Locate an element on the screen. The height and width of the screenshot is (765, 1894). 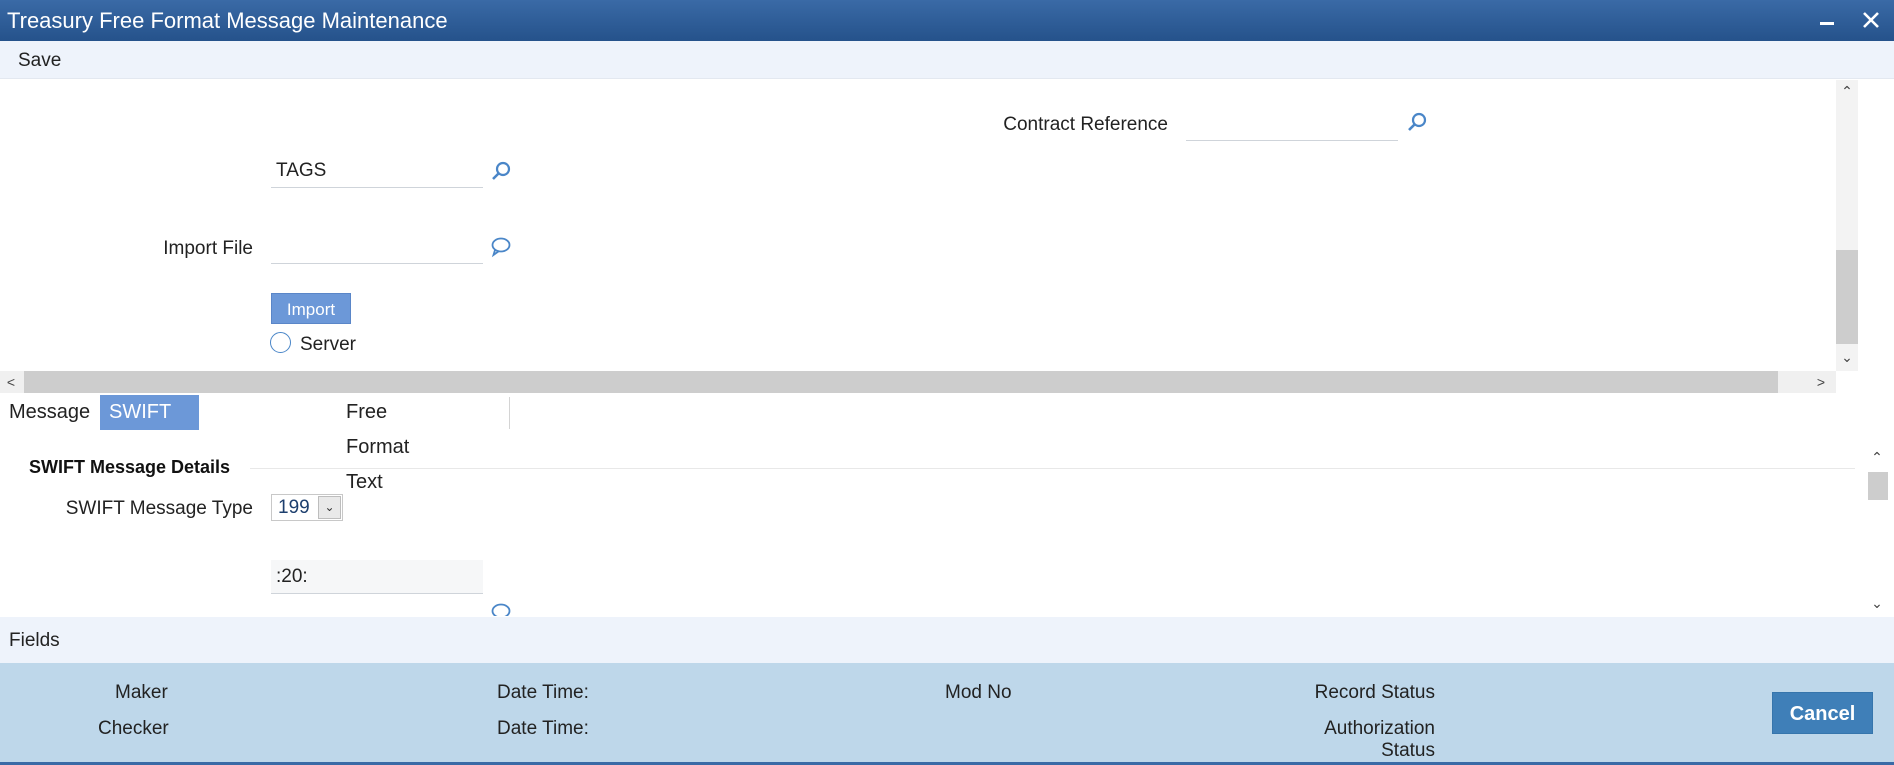
swift-message-type-select: 199 ⌄ is located at coordinates (307, 507).